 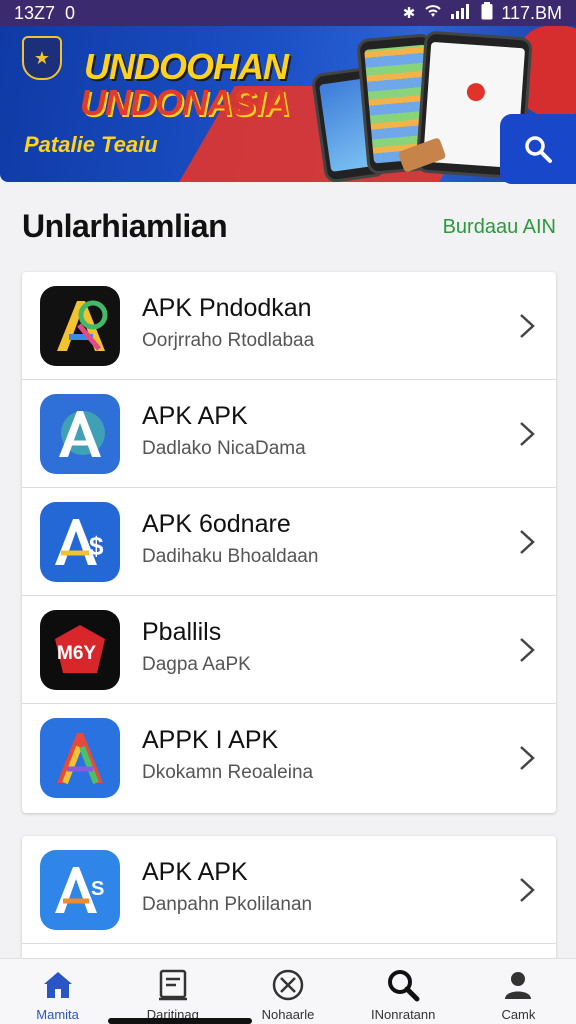 What do you see at coordinates (80, 326) in the screenshot?
I see `gradient-a-icon` at bounding box center [80, 326].